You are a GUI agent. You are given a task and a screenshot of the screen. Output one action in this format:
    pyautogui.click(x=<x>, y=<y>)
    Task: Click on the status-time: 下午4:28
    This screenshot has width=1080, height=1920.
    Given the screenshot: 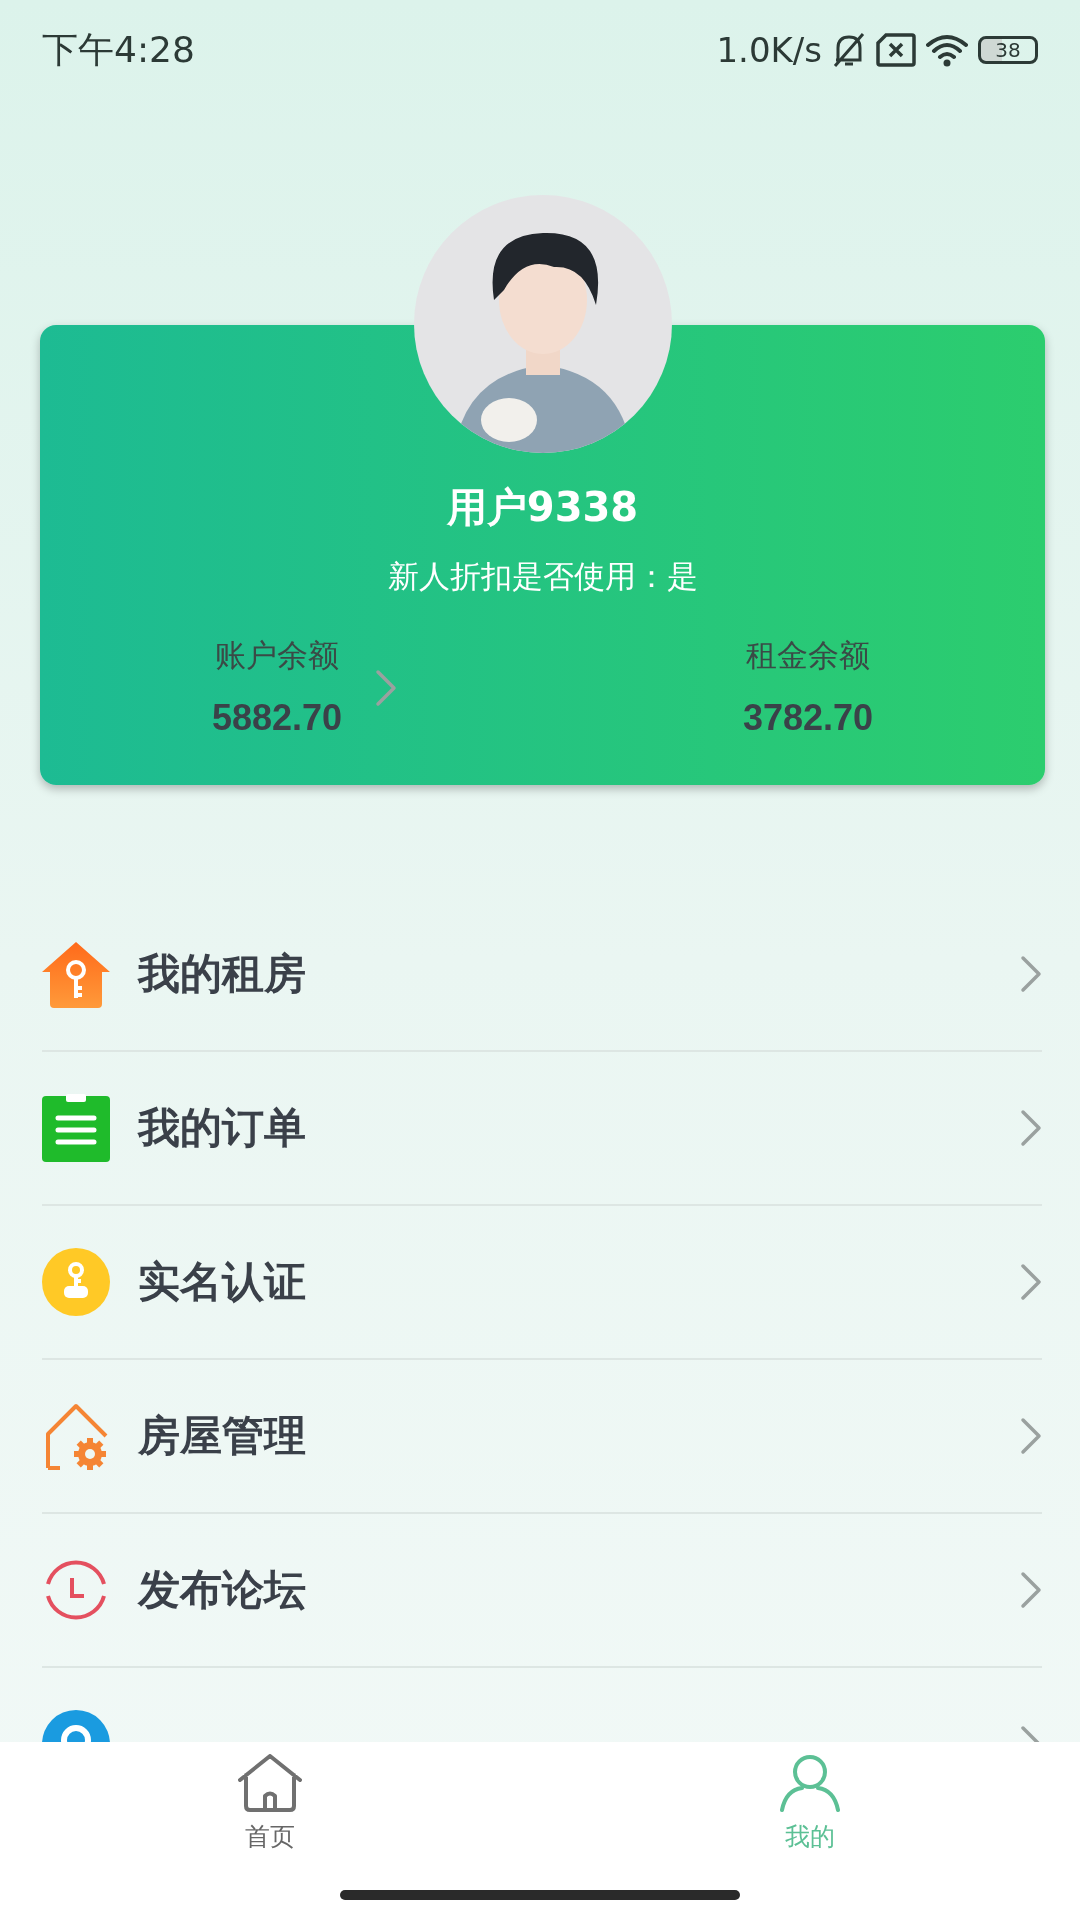 What is the action you would take?
    pyautogui.click(x=118, y=49)
    